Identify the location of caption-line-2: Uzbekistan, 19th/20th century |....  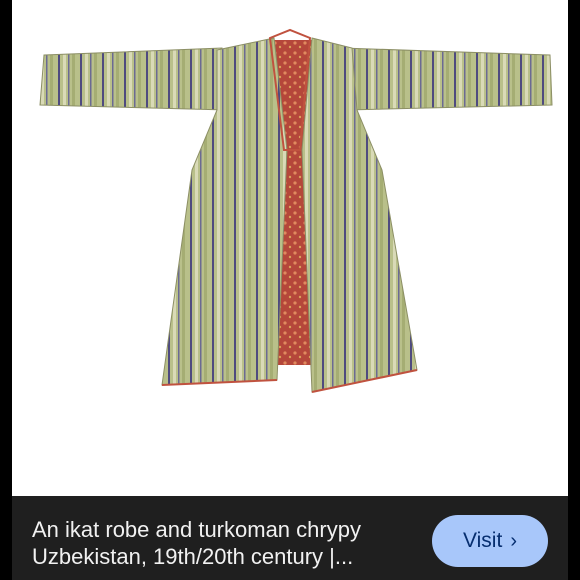
(193, 556).